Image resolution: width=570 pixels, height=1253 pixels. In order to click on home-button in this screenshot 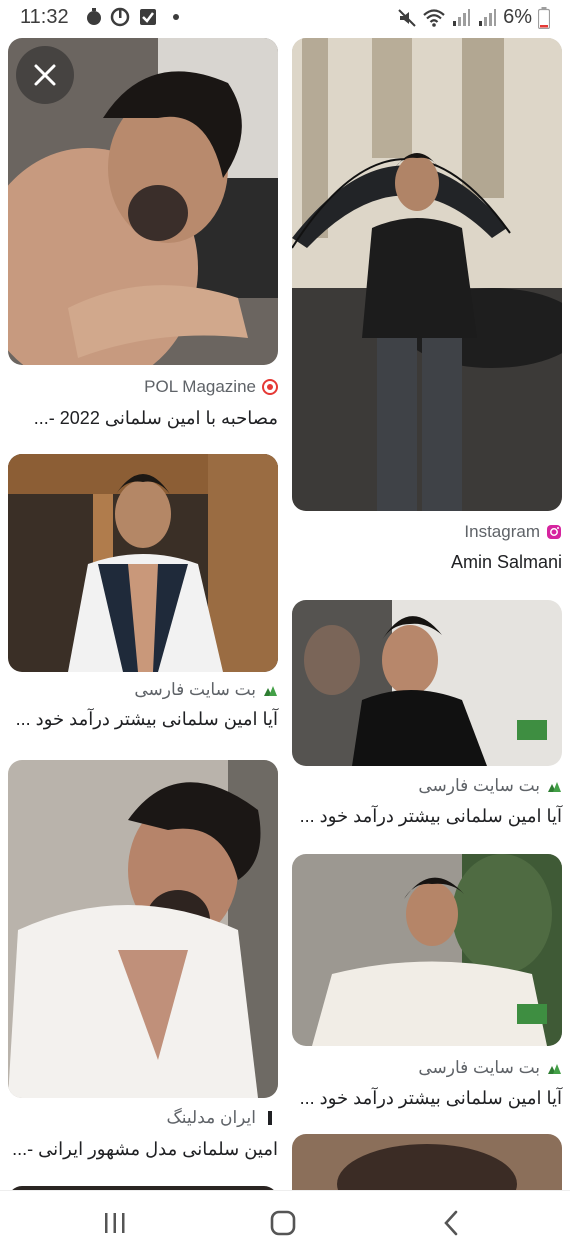, I will do `click(283, 1223)`.